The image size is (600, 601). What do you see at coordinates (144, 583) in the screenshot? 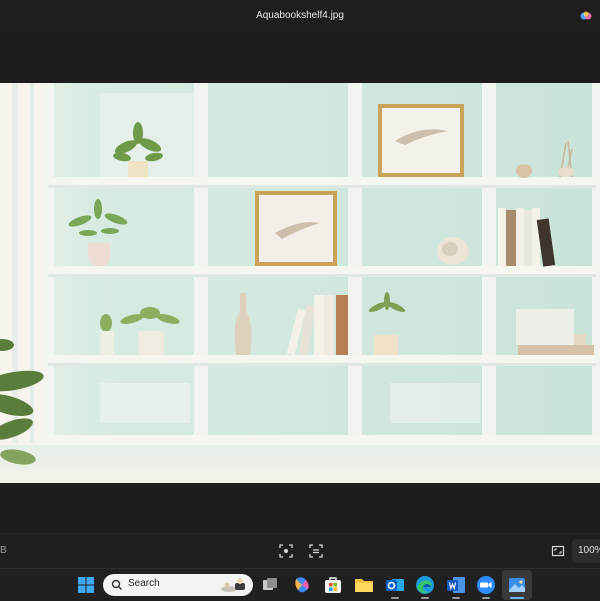
I see `search-label: Search` at bounding box center [144, 583].